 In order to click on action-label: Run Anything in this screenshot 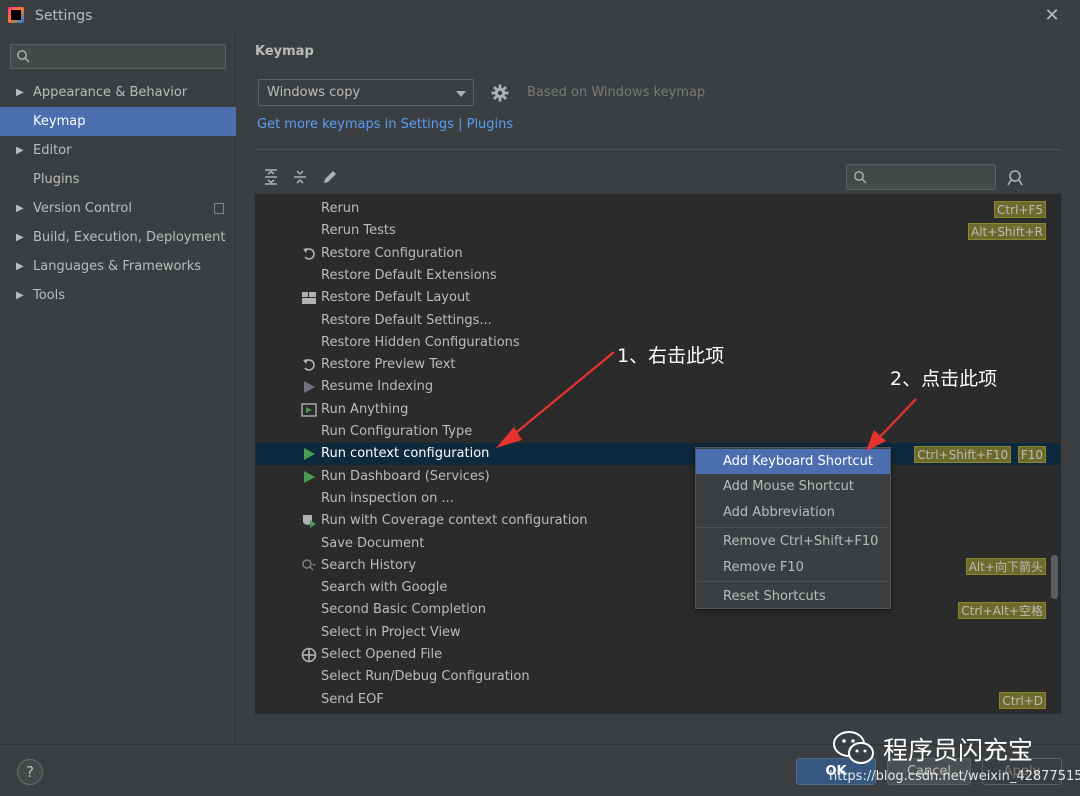, I will do `click(365, 409)`.